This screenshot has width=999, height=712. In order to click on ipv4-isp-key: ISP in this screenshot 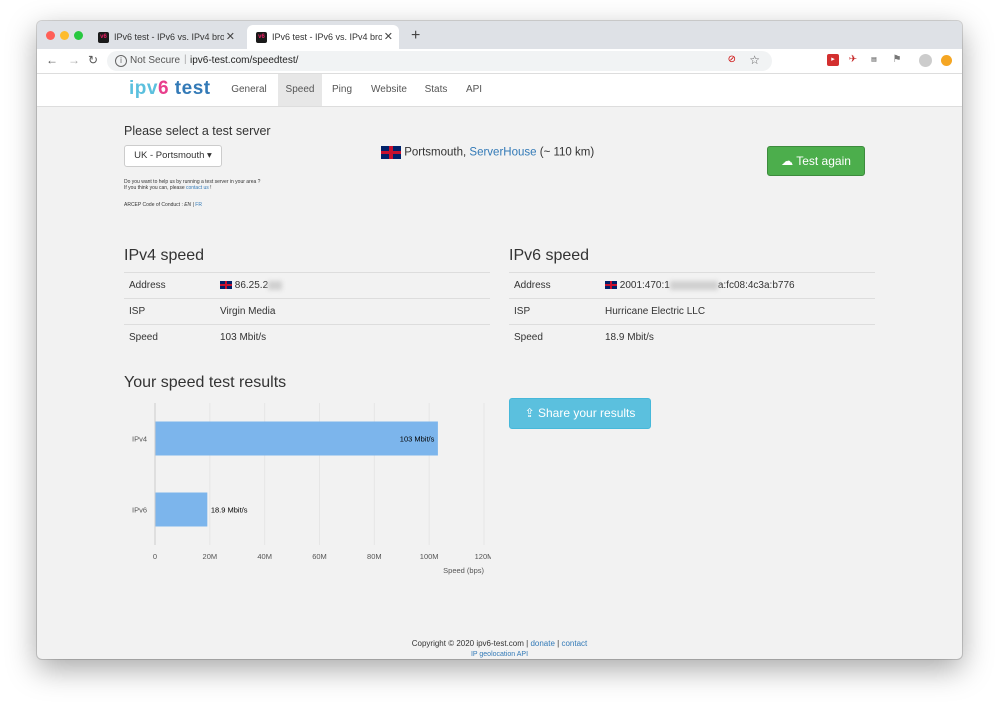, I will do `click(169, 311)`.